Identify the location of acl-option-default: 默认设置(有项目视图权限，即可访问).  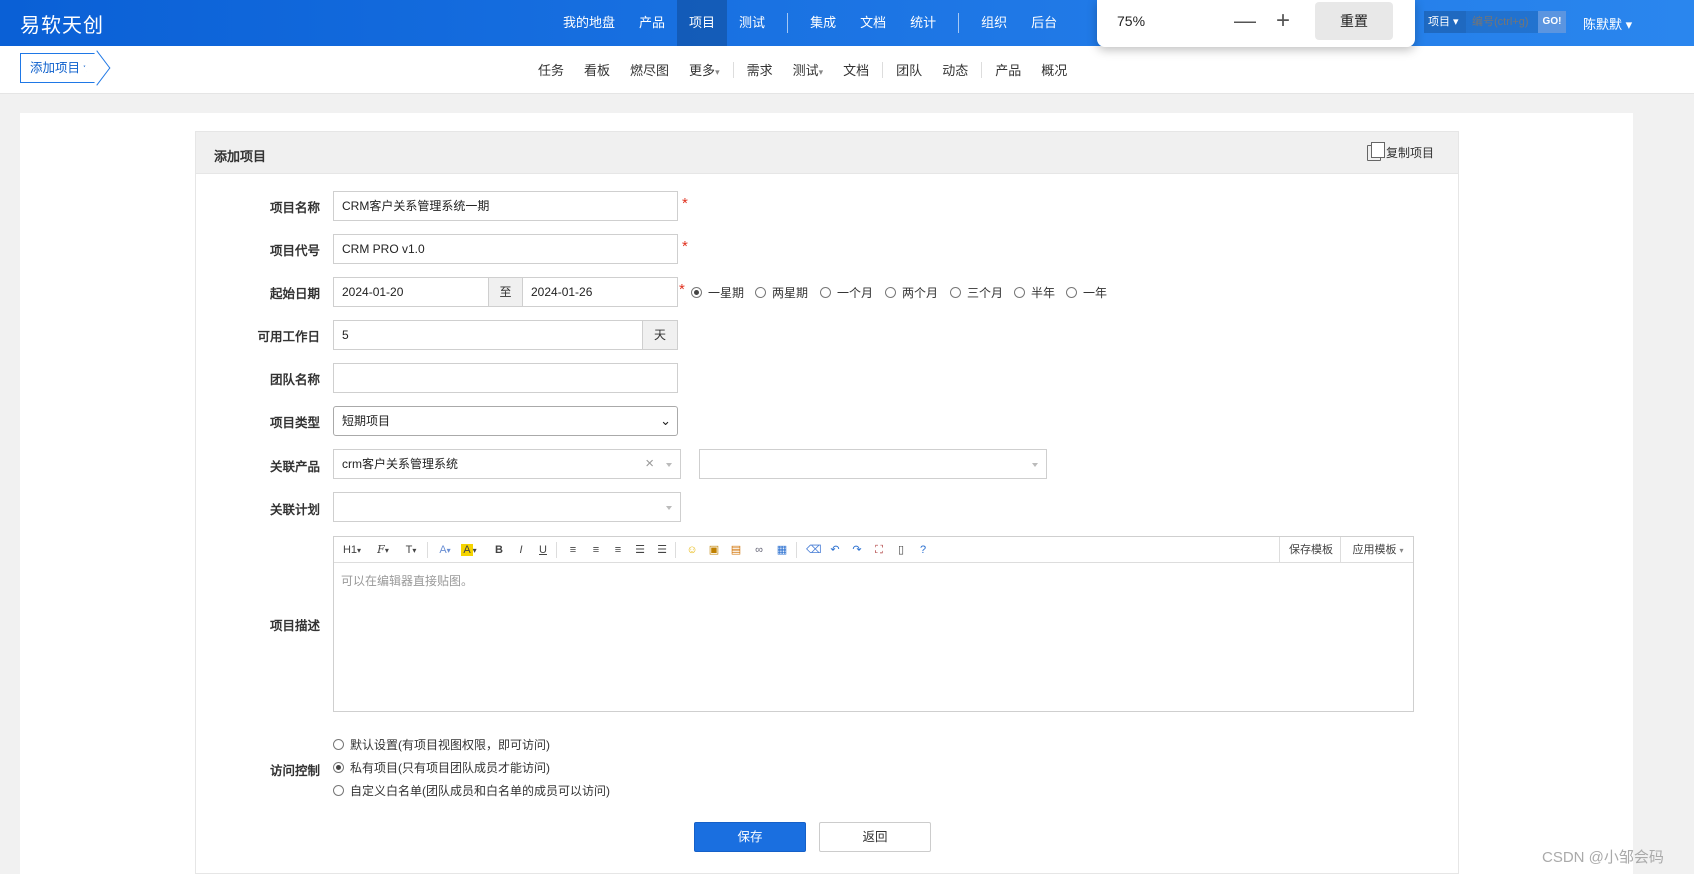
(441, 744).